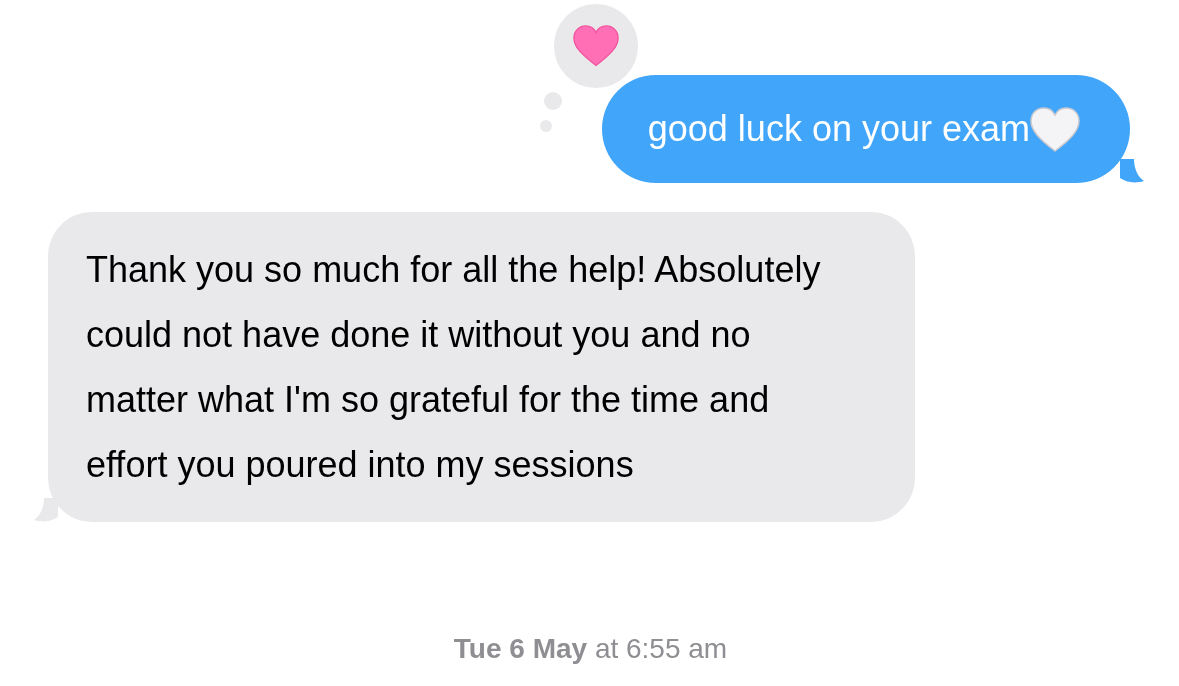 Image resolution: width=1179 pixels, height=686 pixels. What do you see at coordinates (590, 649) in the screenshot?
I see `message-timestamp: Tue 6 May at 6:55 am` at bounding box center [590, 649].